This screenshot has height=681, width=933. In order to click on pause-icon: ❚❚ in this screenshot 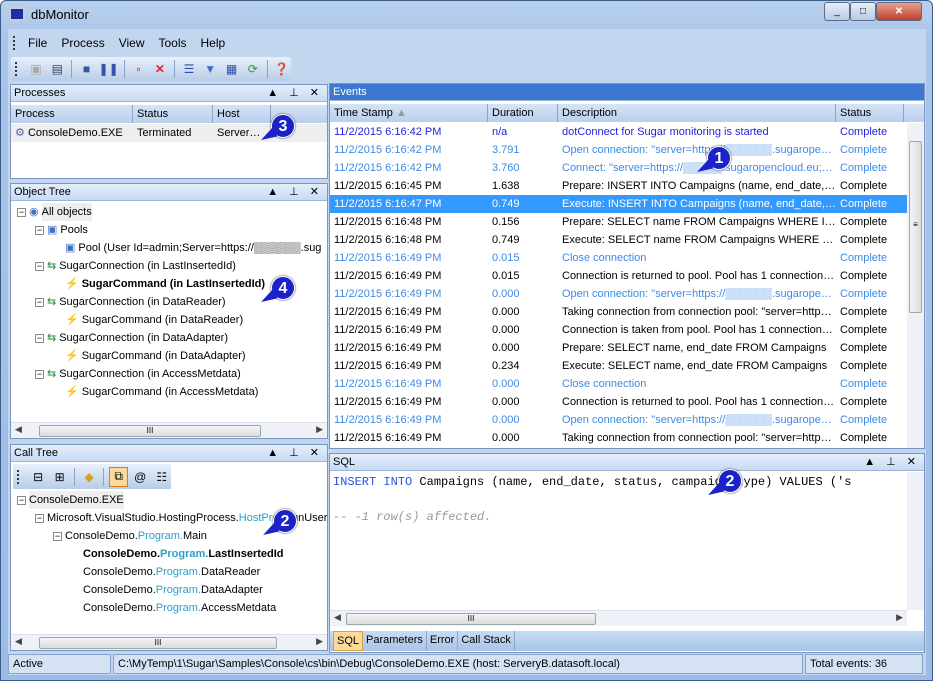, I will do `click(109, 69)`.